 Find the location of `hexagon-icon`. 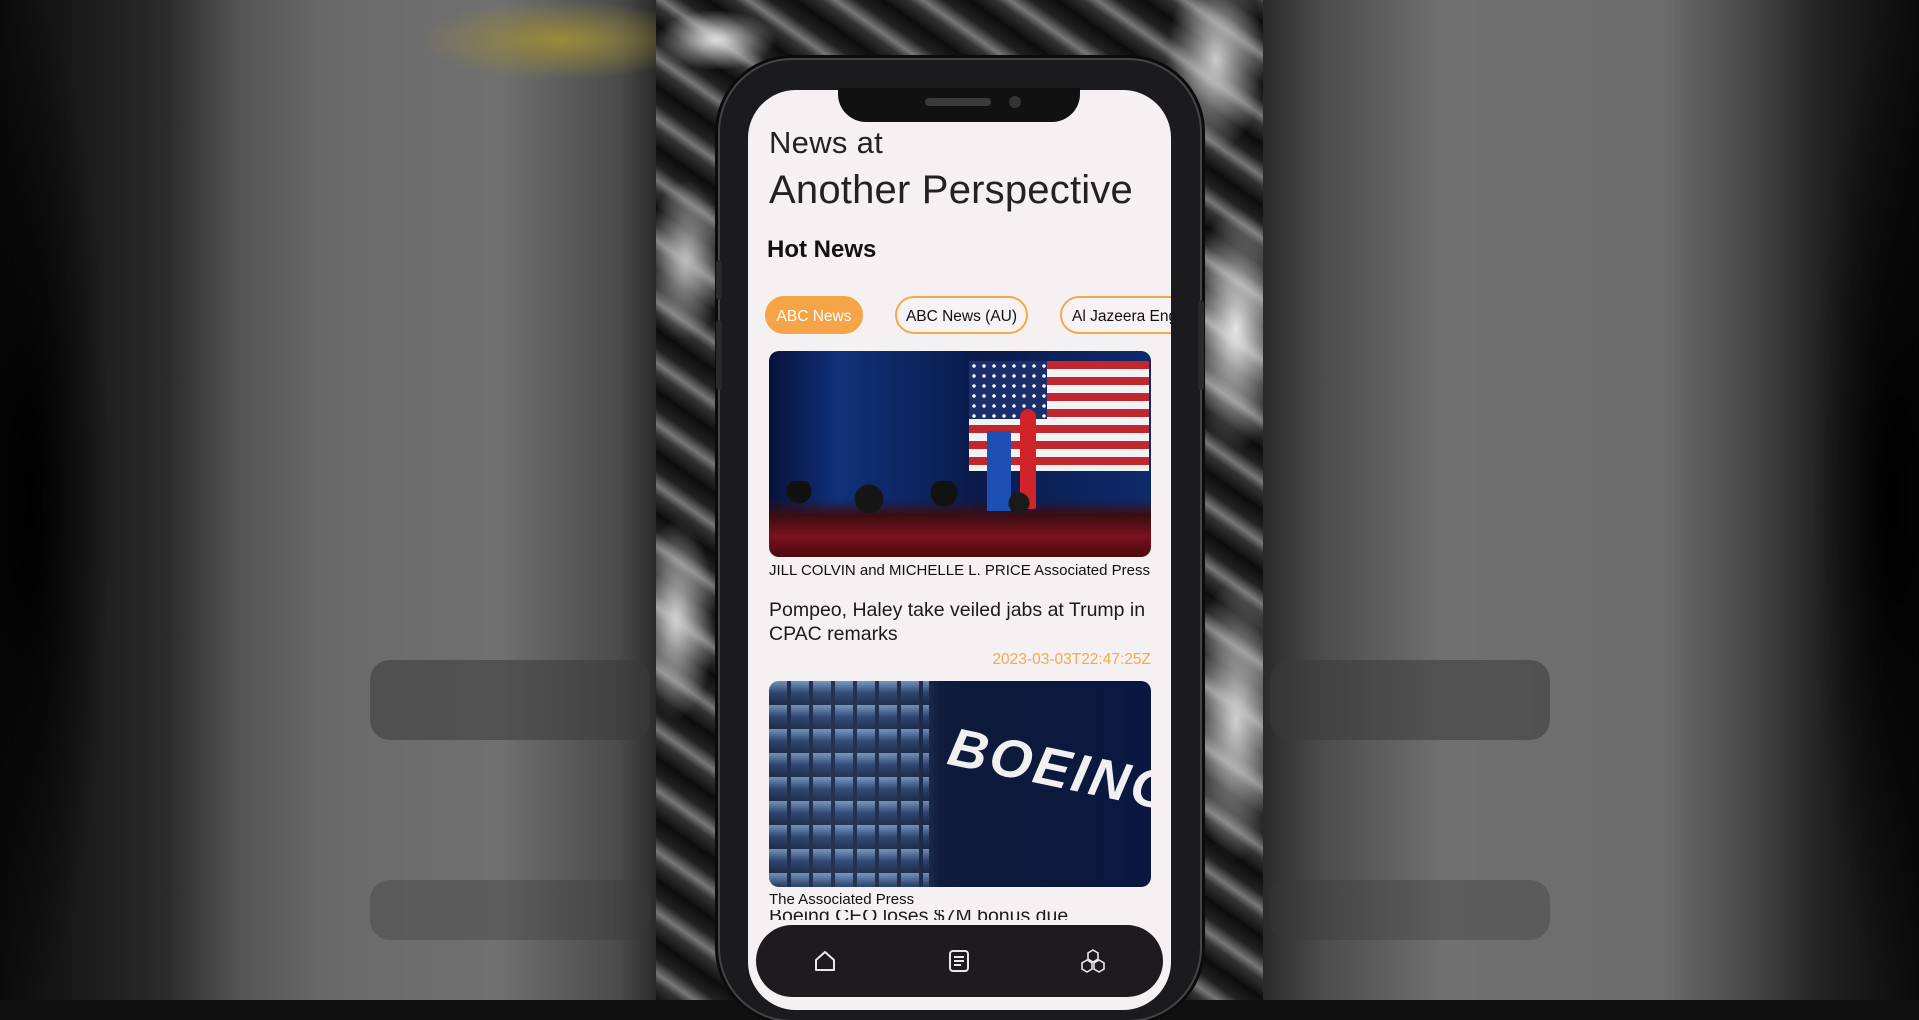

hexagon-icon is located at coordinates (1093, 961).